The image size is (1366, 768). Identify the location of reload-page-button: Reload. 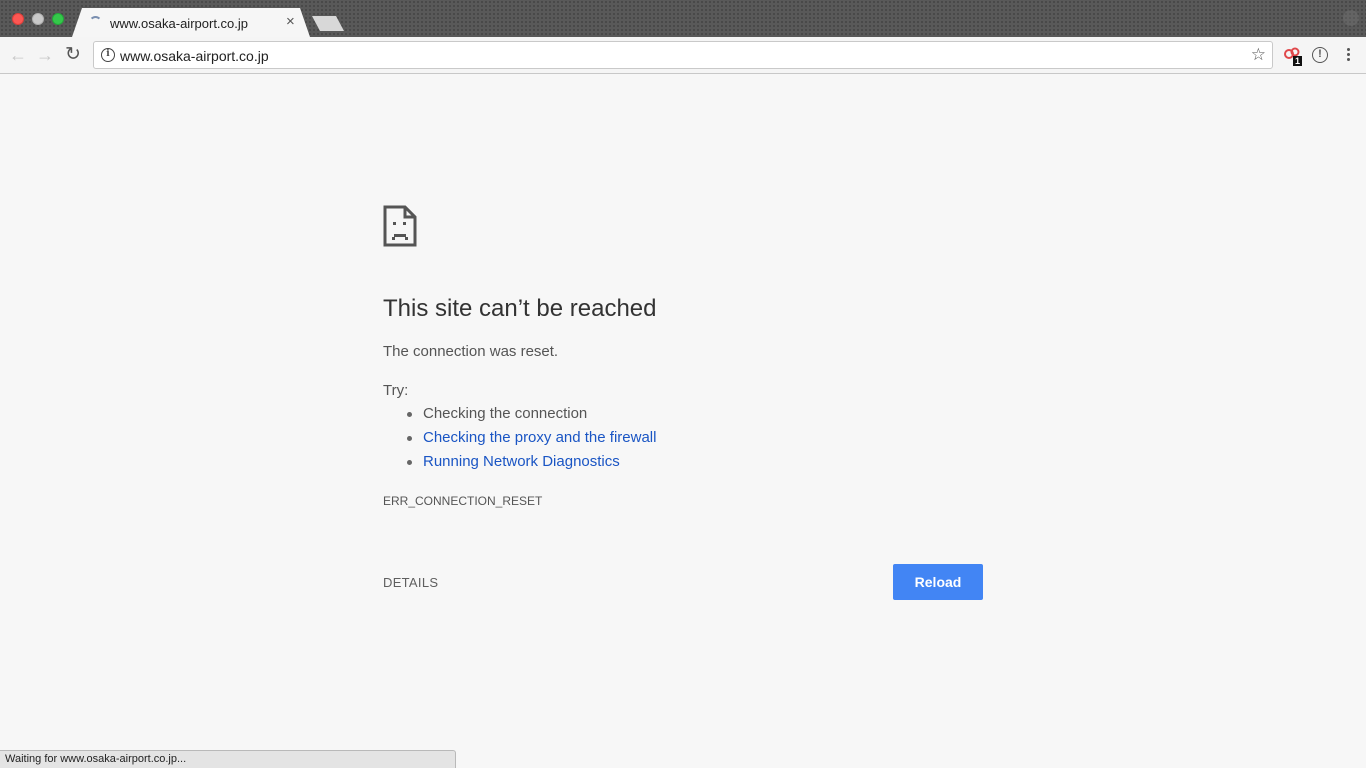
(938, 582).